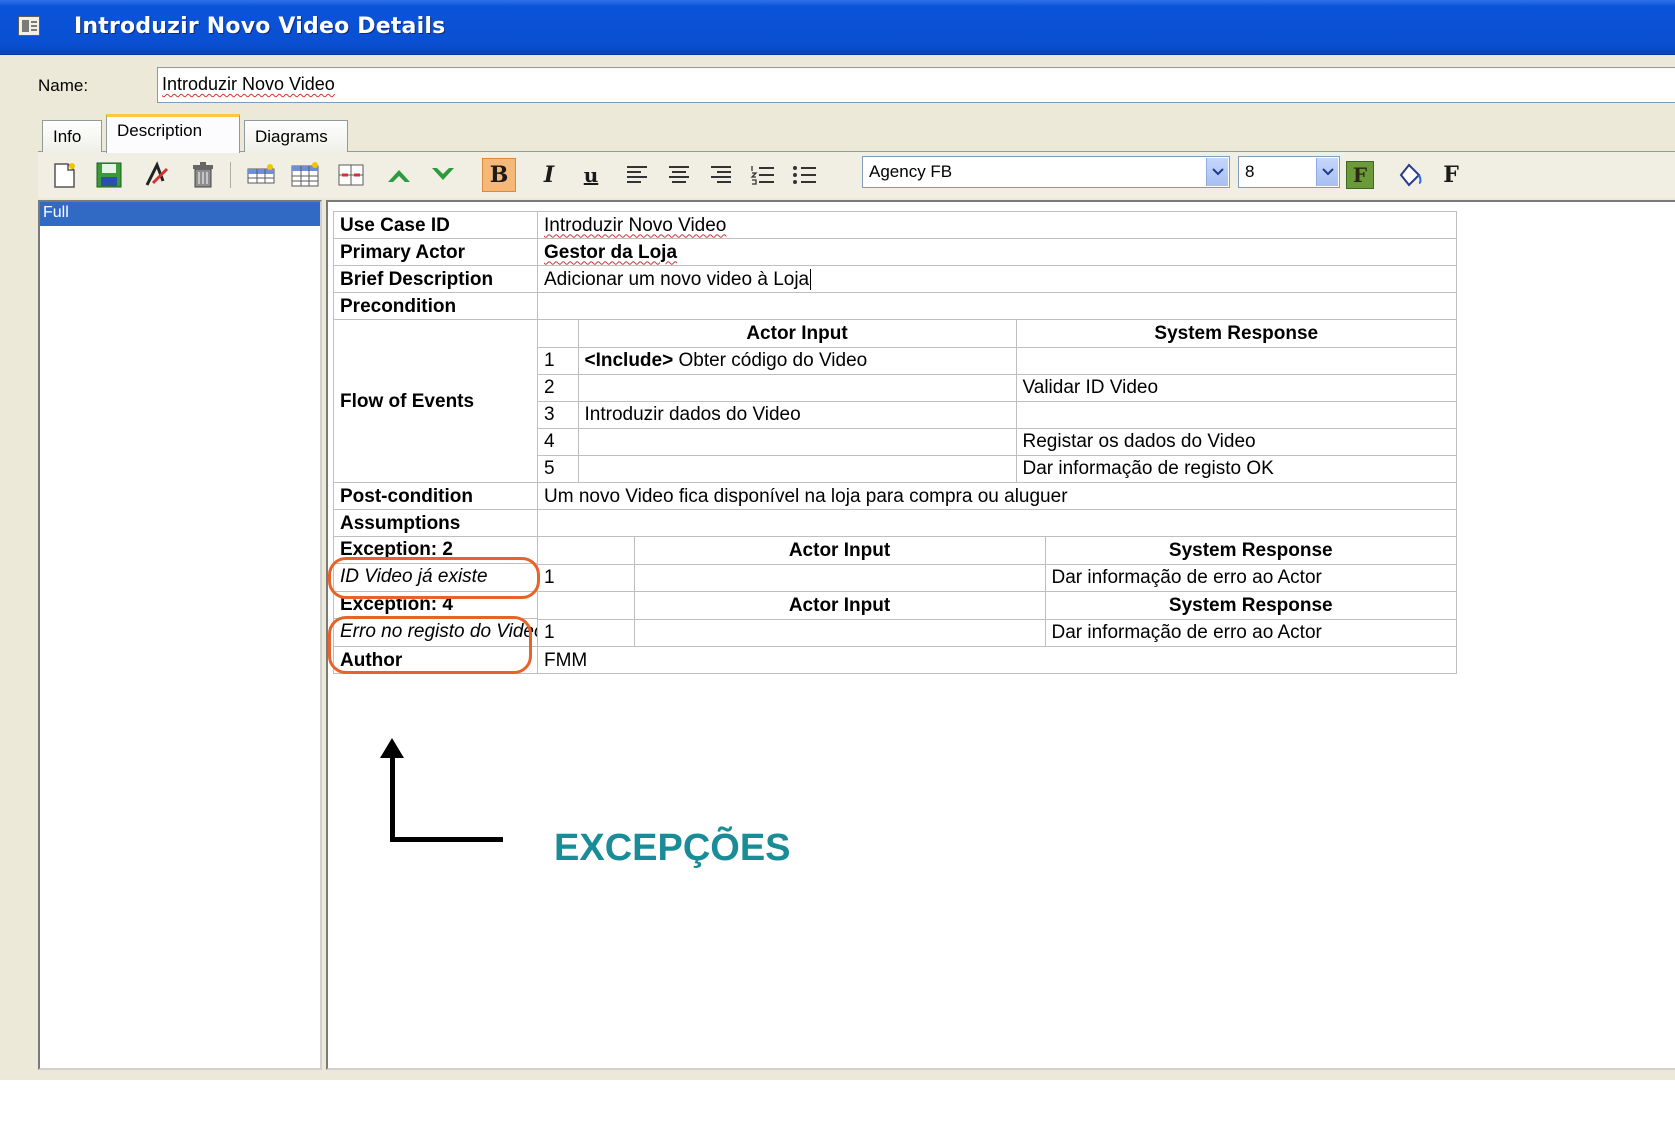 This screenshot has height=1146, width=1675. Describe the element at coordinates (672, 848) in the screenshot. I see `exceptions-annotation: EXCEPÇÕES` at that location.